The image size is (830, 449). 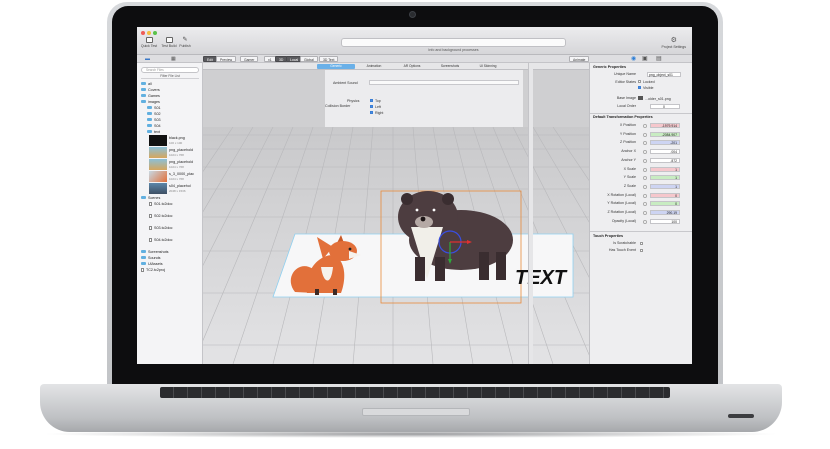 What do you see at coordinates (645, 58) in the screenshot?
I see `image-icon: ▣` at bounding box center [645, 58].